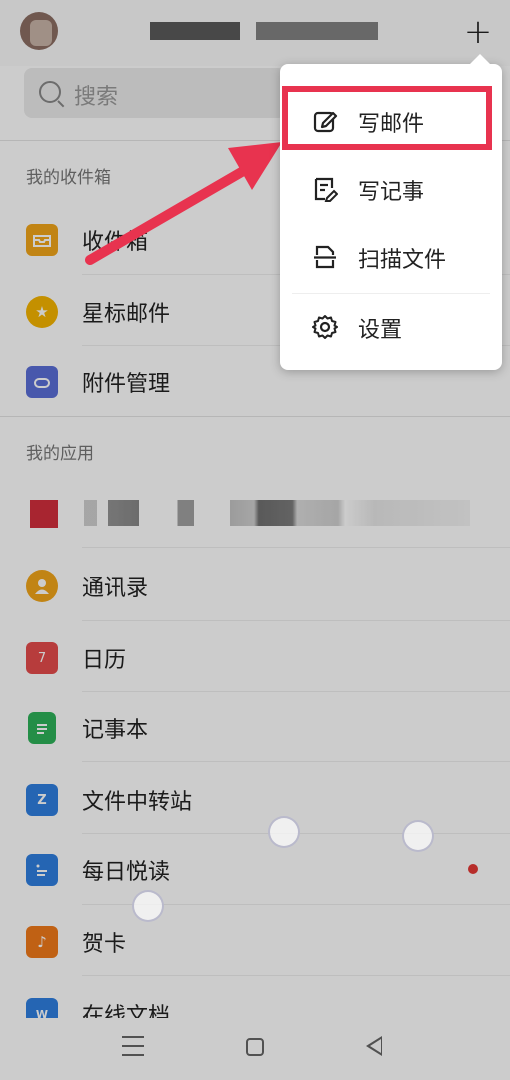 The image size is (510, 1080). I want to click on scan-icon, so click(325, 257).